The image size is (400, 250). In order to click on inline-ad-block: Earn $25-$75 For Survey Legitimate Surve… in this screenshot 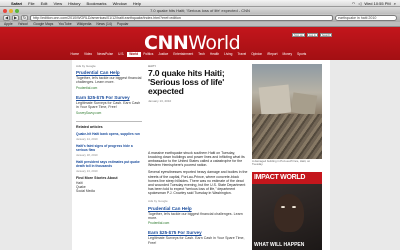, I will do `click(198, 237)`.